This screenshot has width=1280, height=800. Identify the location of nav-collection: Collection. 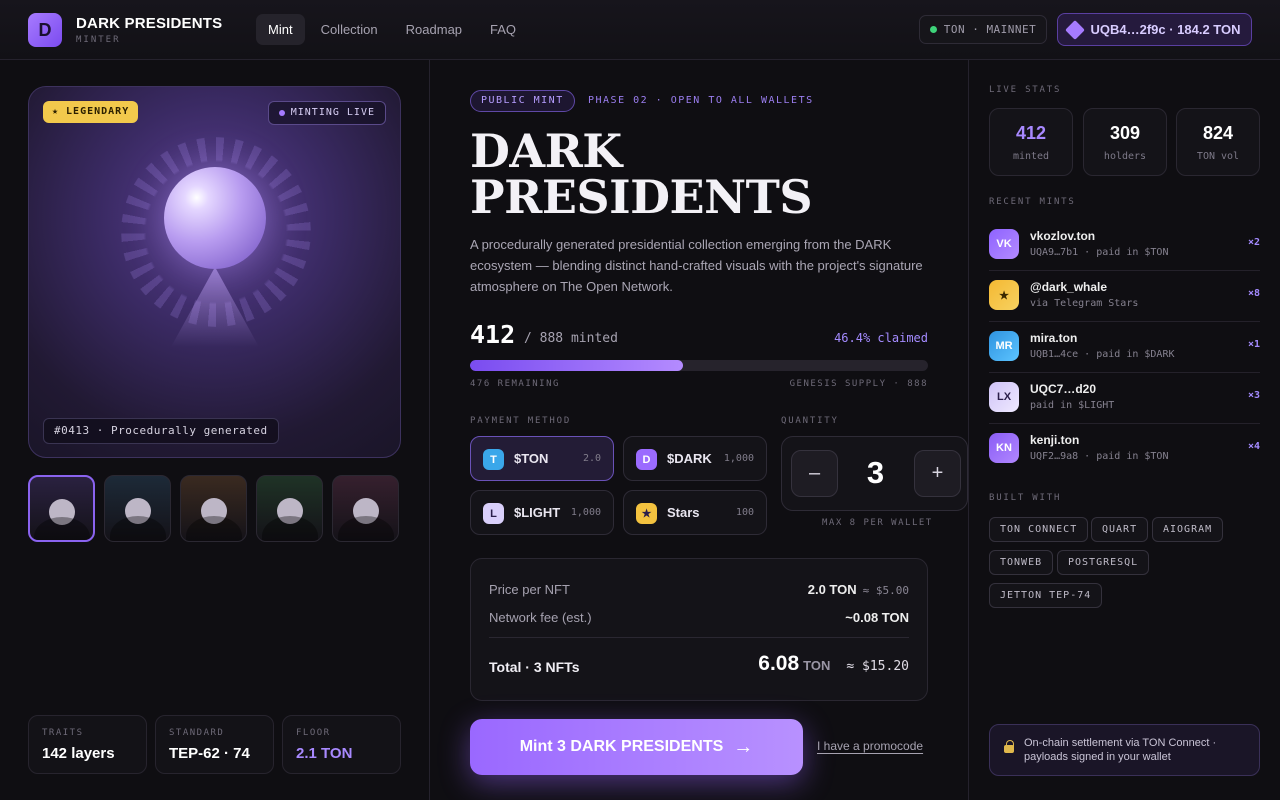
(349, 29).